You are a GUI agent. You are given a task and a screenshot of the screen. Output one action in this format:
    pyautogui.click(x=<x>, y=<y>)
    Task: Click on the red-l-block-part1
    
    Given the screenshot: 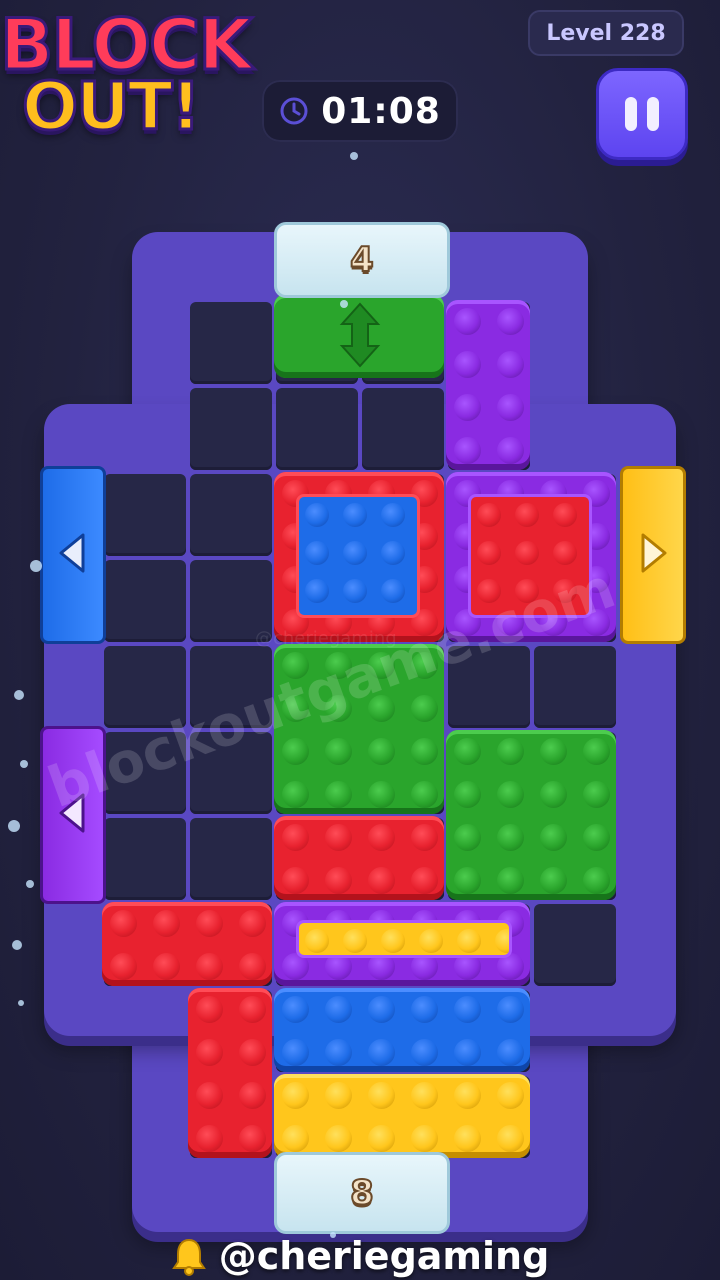 What is the action you would take?
    pyautogui.click(x=187, y=944)
    